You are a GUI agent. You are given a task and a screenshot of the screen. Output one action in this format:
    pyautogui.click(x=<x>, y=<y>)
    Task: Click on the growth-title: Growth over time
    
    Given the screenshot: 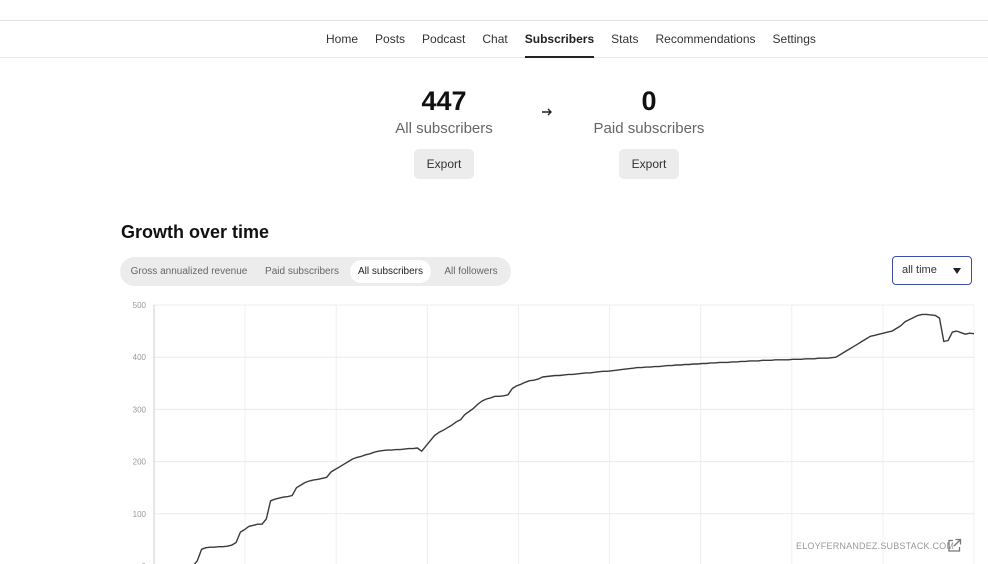 What is the action you would take?
    pyautogui.click(x=195, y=232)
    